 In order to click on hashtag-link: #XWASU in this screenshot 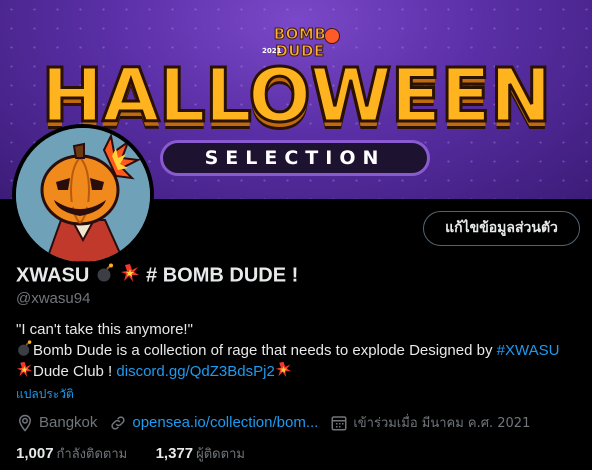, I will do `click(528, 350)`.